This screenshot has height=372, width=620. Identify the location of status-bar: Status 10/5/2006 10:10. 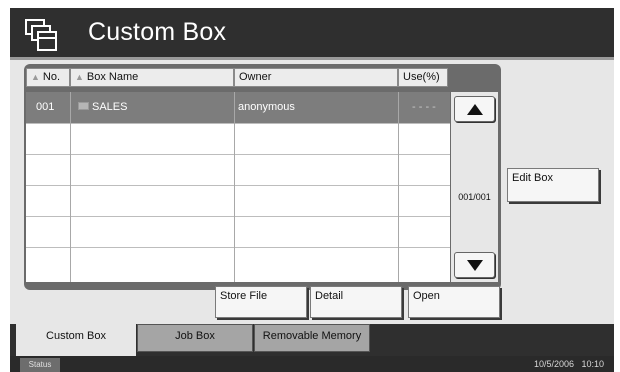
(312, 364).